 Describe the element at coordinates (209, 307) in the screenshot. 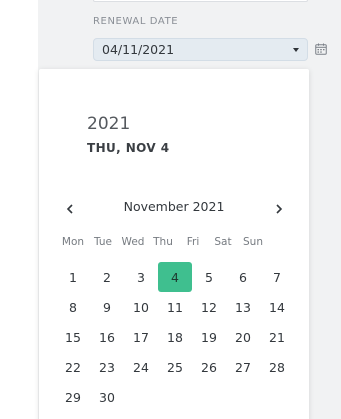

I see `calendar-day: 12` at that location.